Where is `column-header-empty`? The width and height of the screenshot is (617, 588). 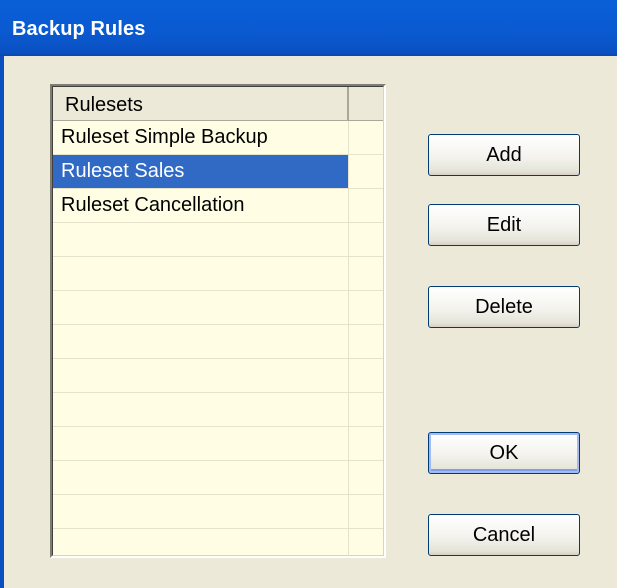
column-header-empty is located at coordinates (366, 103).